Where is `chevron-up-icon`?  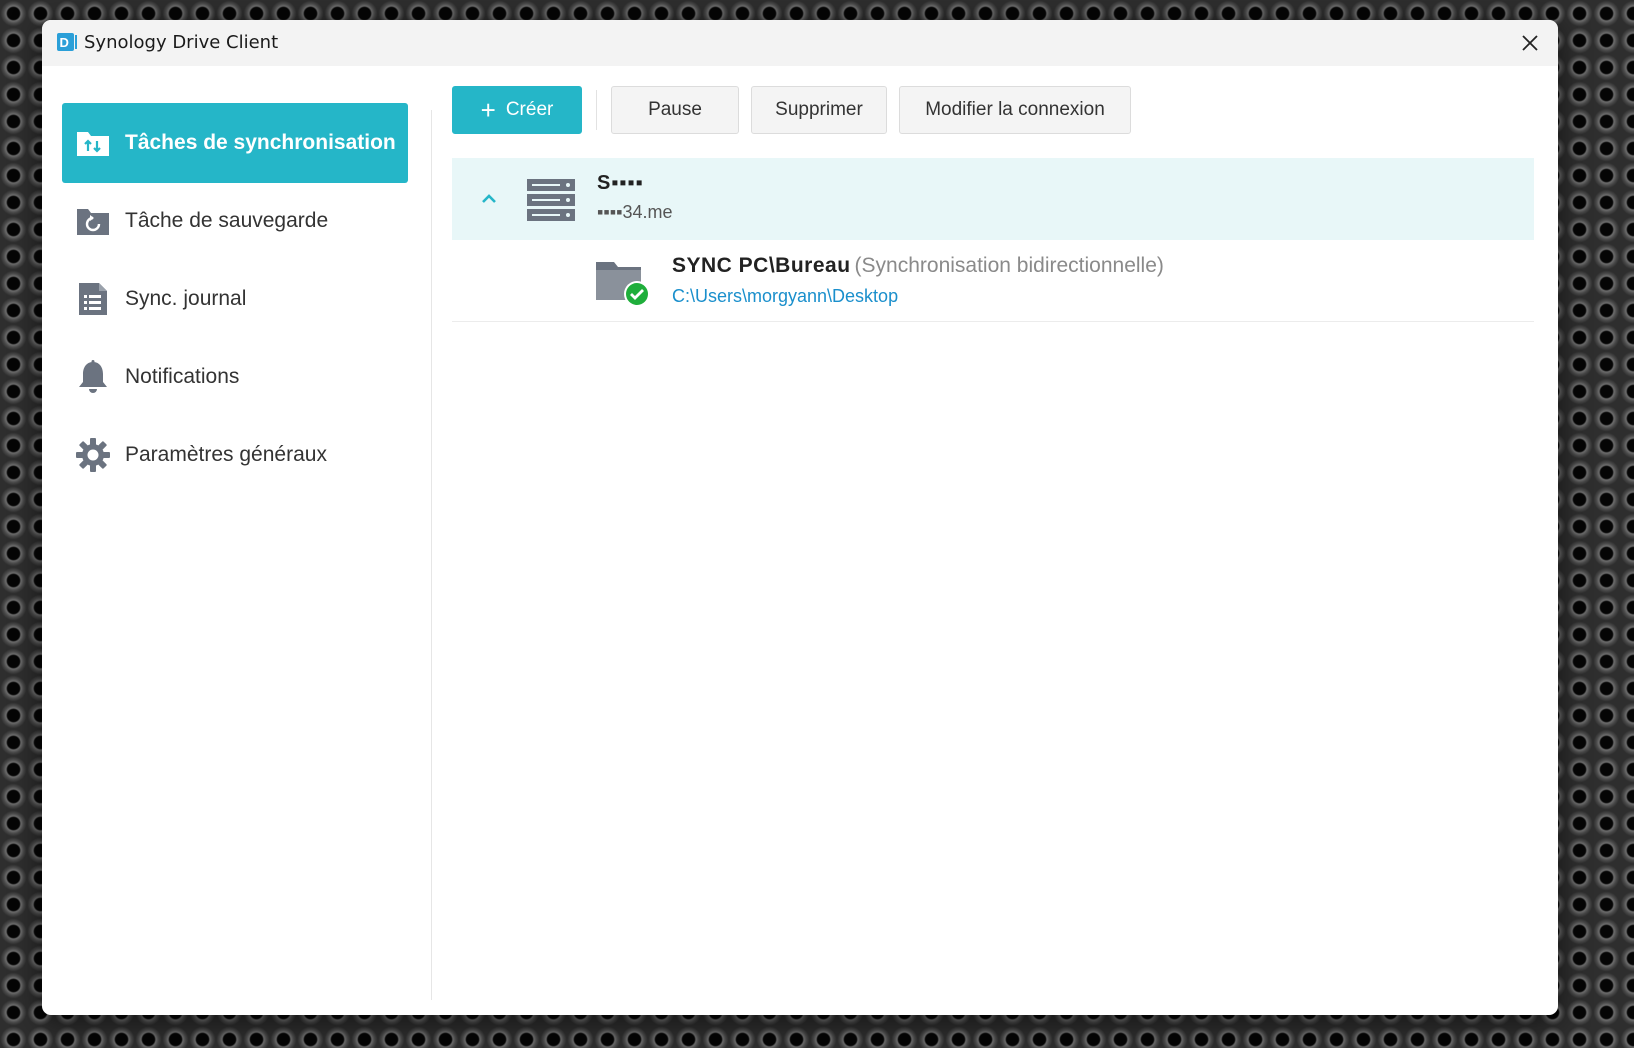 chevron-up-icon is located at coordinates (489, 199).